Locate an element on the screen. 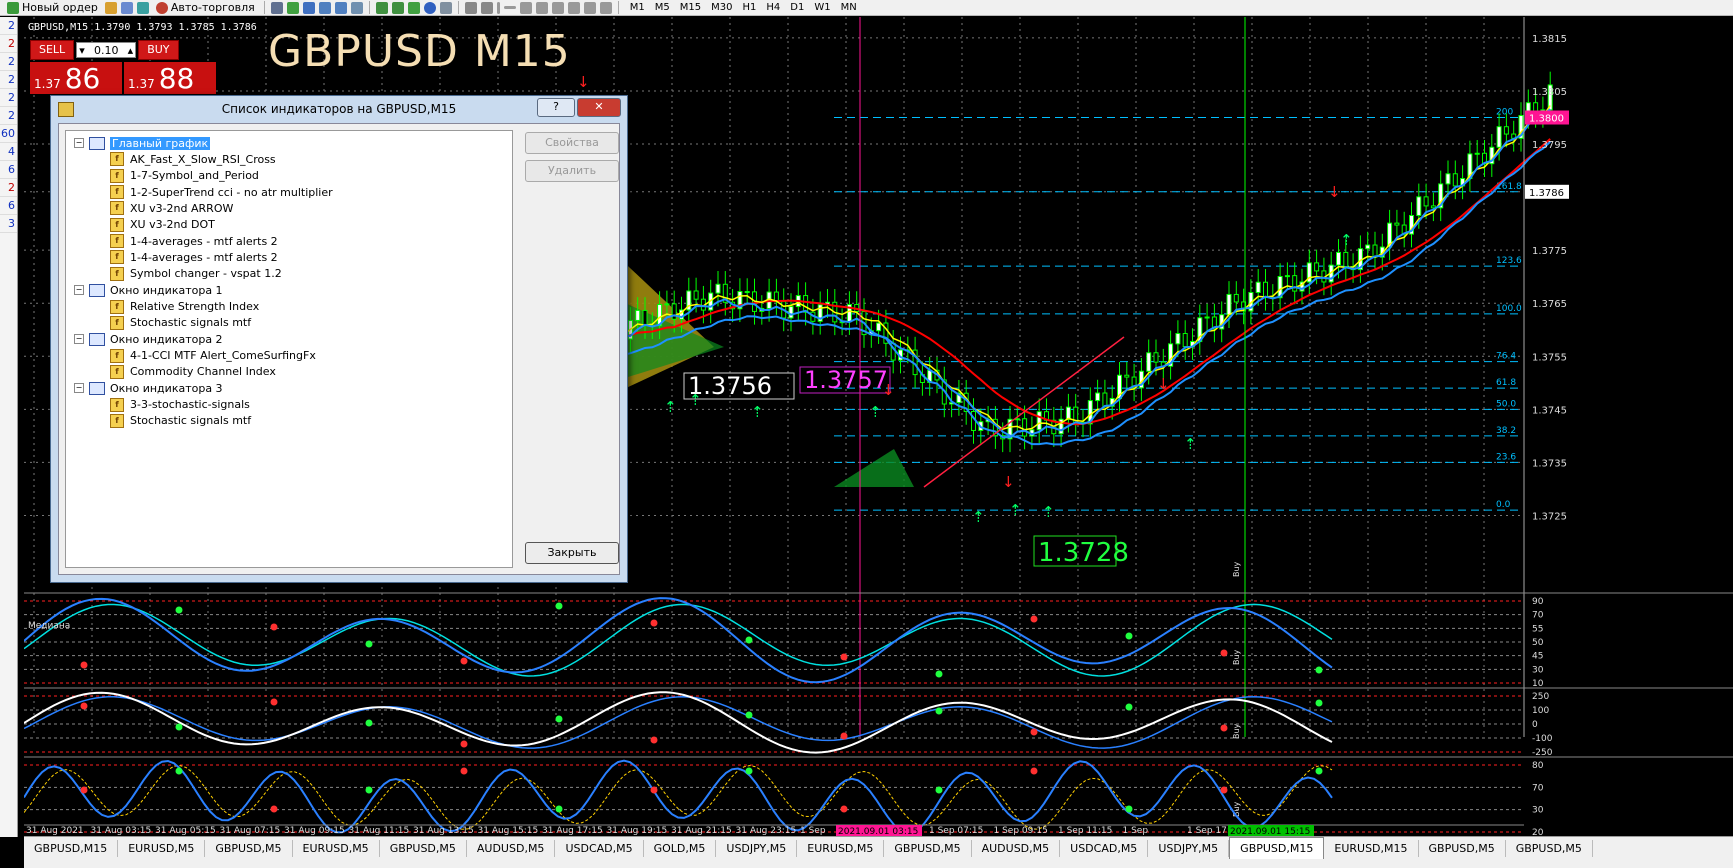  tree-indicator-item: f 1-2-SuperTrend cci - no atr multiplier is located at coordinates (221, 192).